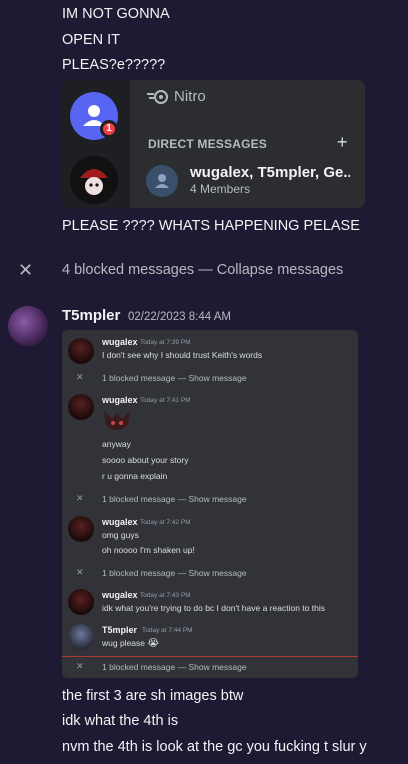 The image size is (408, 764). Describe the element at coordinates (165, 342) in the screenshot. I see `time: Today at 7:39 PM` at that location.